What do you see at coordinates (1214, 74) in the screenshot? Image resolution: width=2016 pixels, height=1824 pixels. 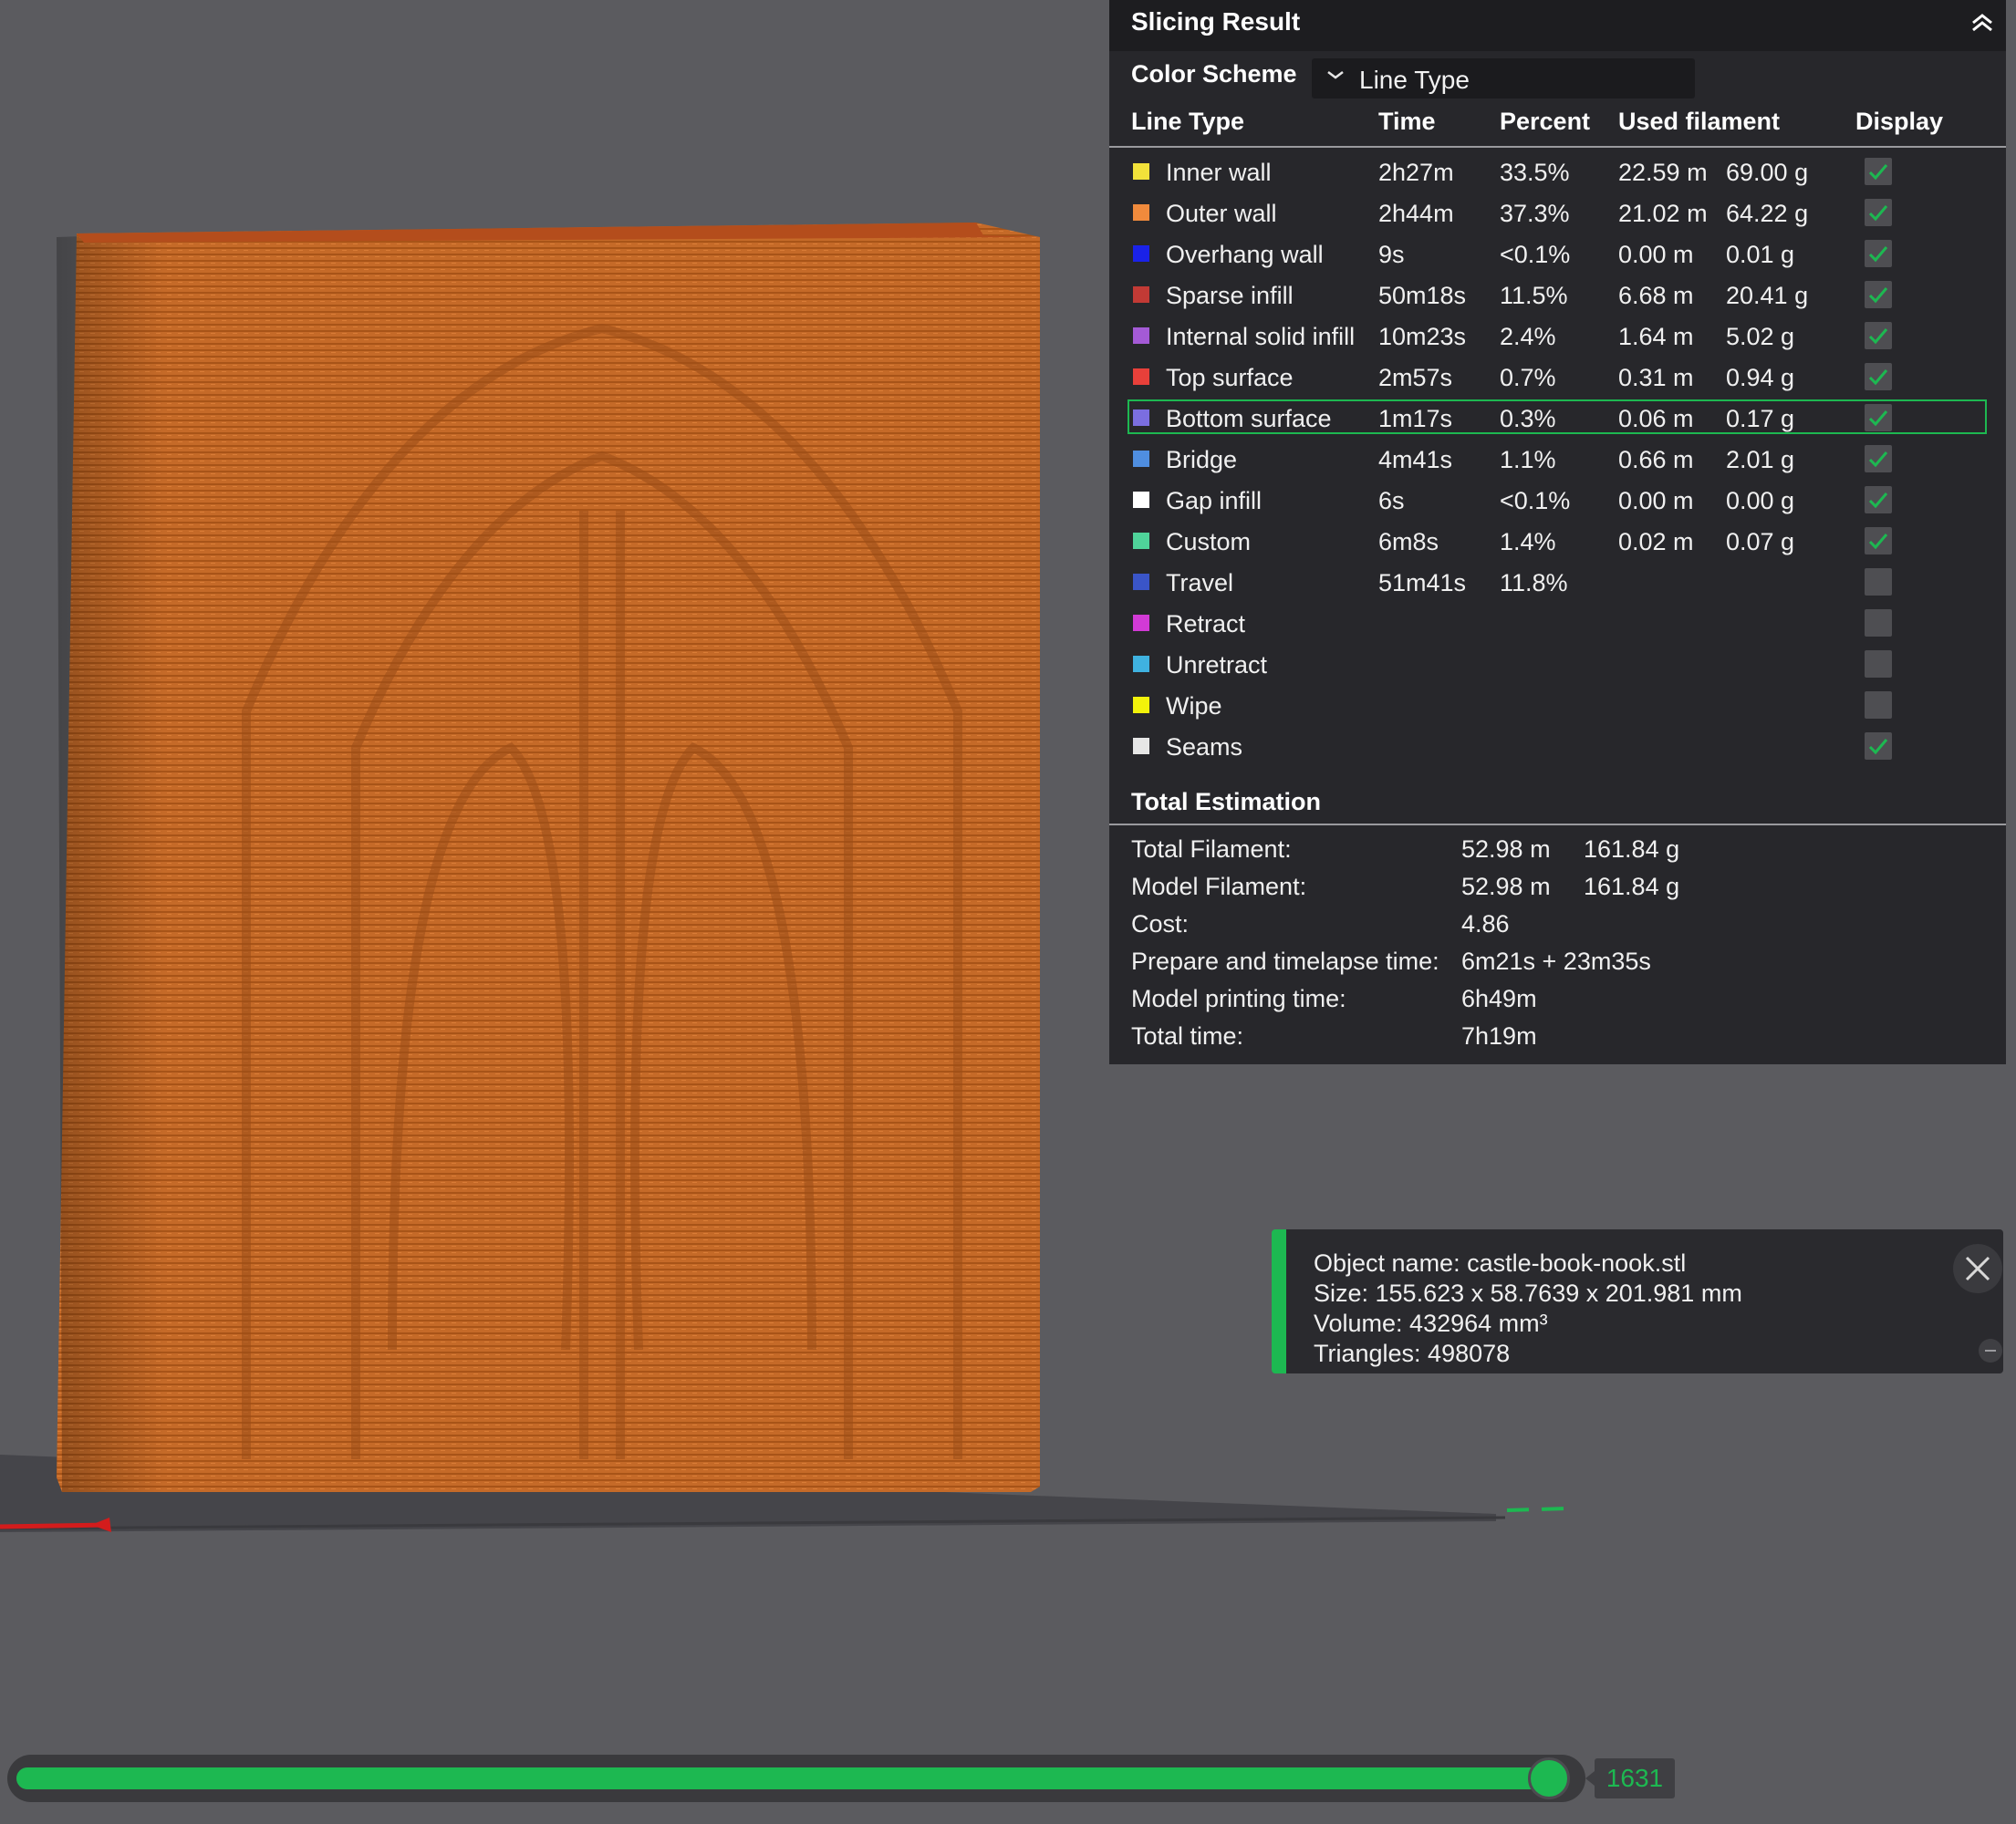 I see `color-scheme-label: Color Scheme` at bounding box center [1214, 74].